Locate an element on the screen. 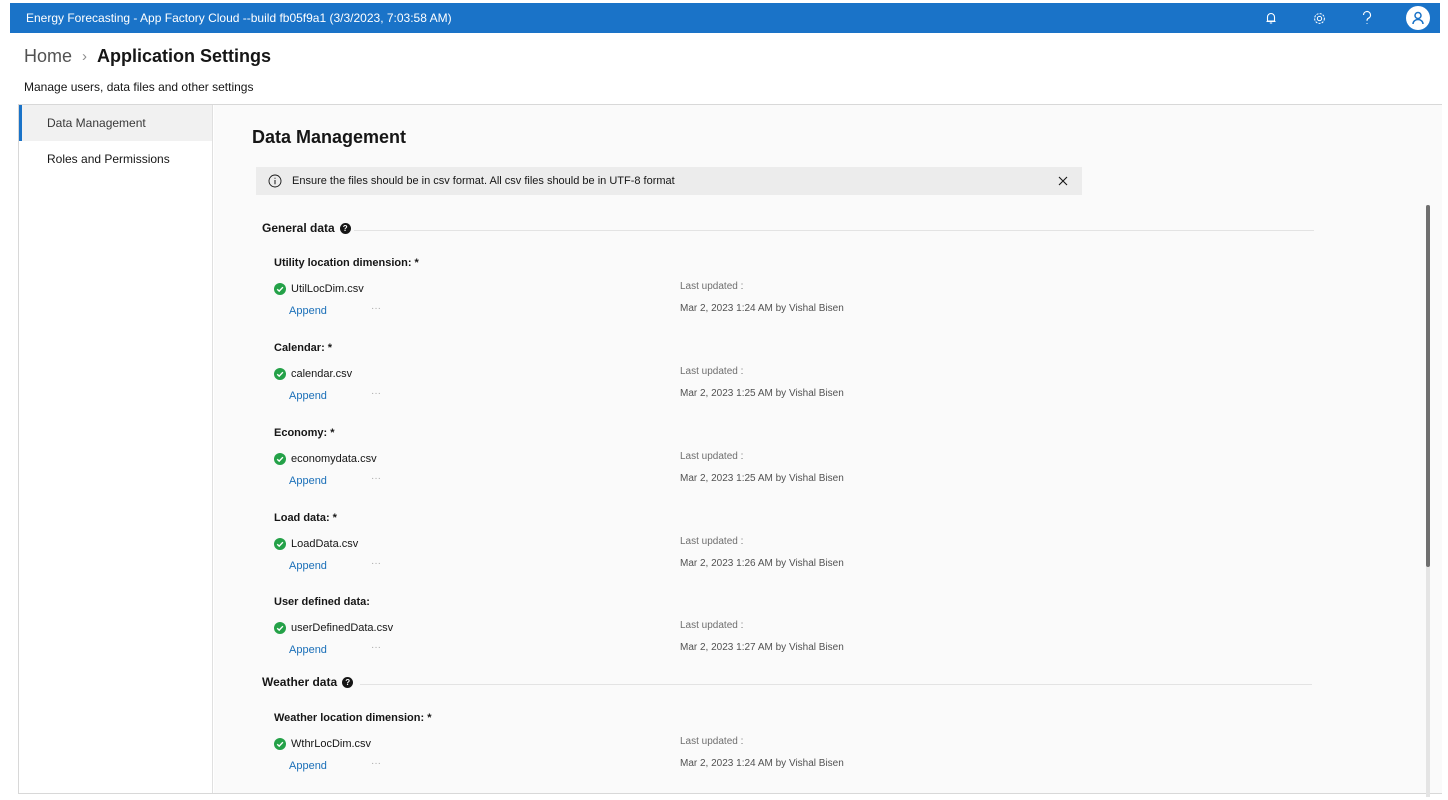 Image resolution: width=1448 pixels, height=800 pixels. file-entry: LoadData.csv is located at coordinates (316, 544).